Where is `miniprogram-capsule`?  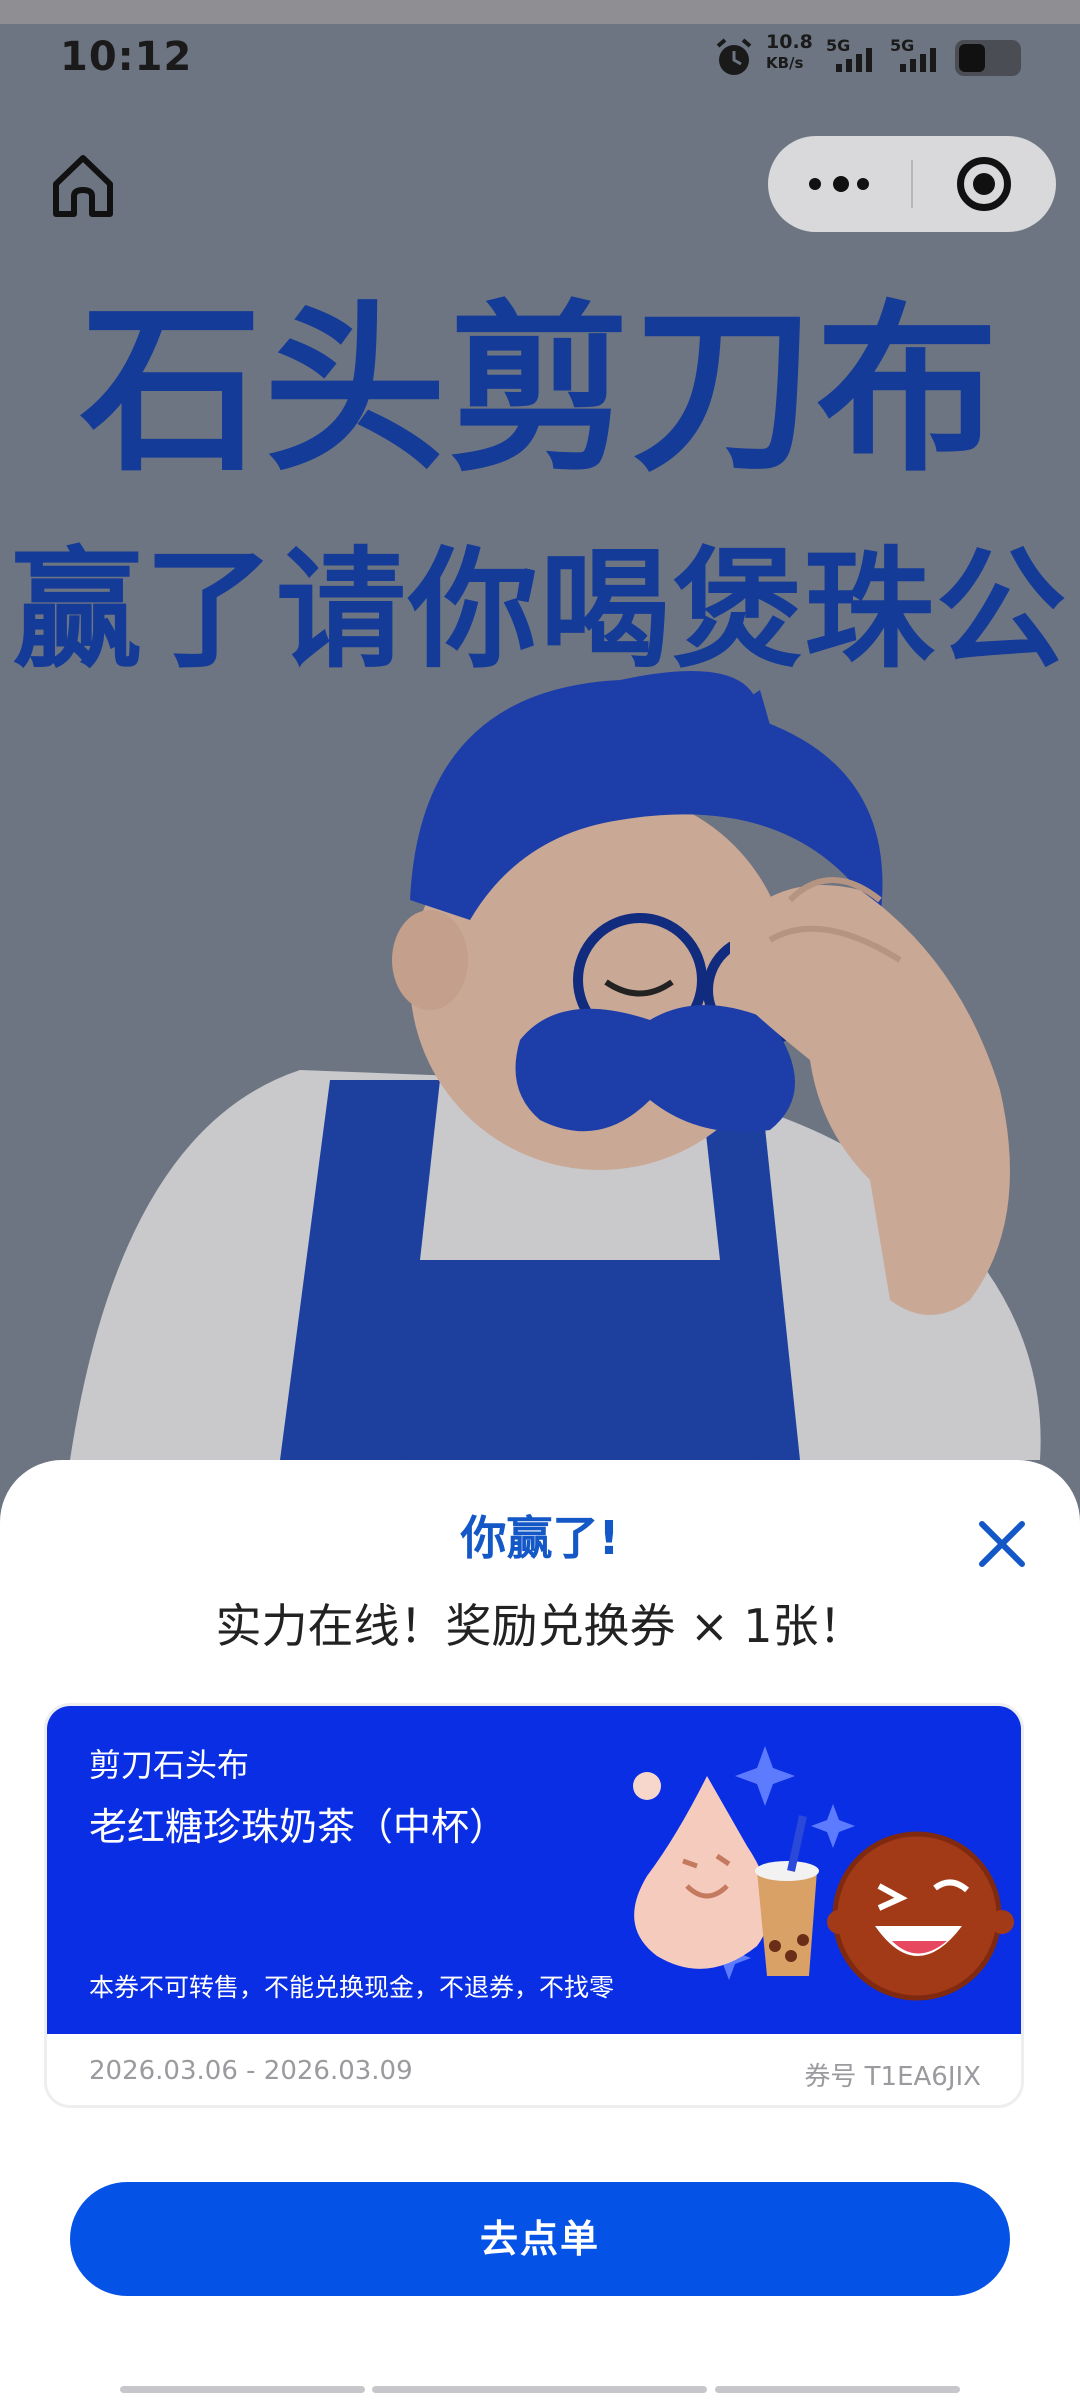 miniprogram-capsule is located at coordinates (912, 184).